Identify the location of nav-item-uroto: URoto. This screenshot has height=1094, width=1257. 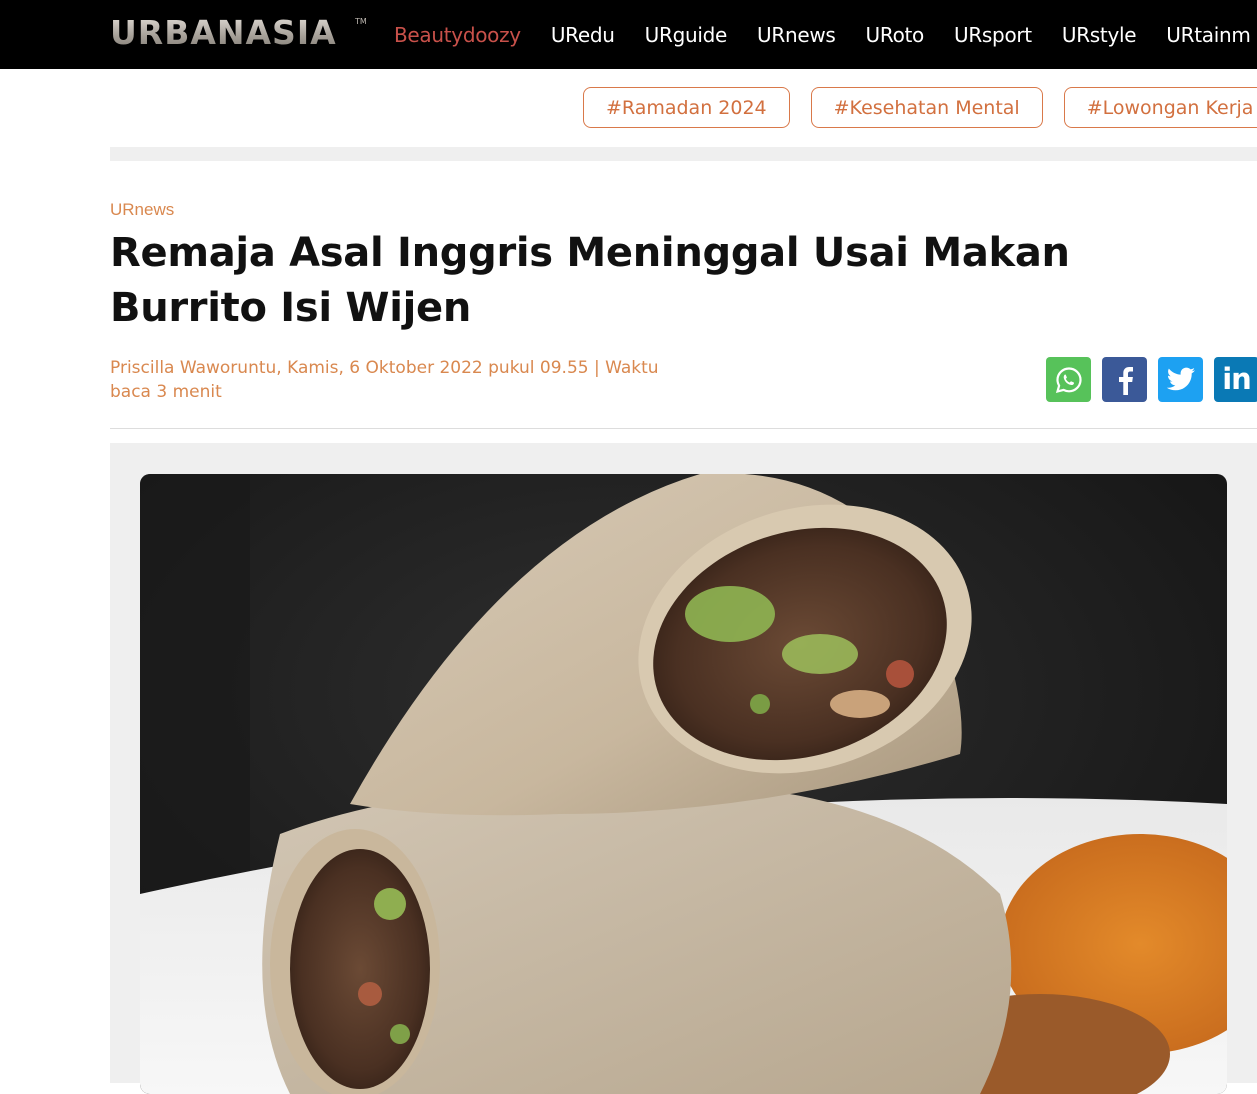
(895, 35).